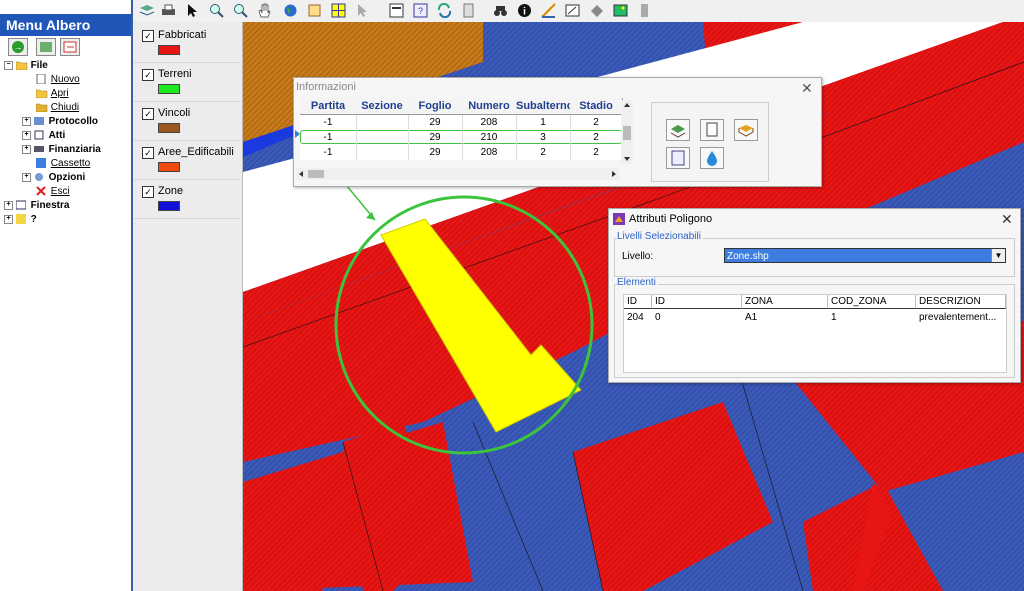 The image size is (1024, 591). What do you see at coordinates (187, 160) in the screenshot?
I see `layer-aree-edificabili: ✓ Aree_Edificabili` at bounding box center [187, 160].